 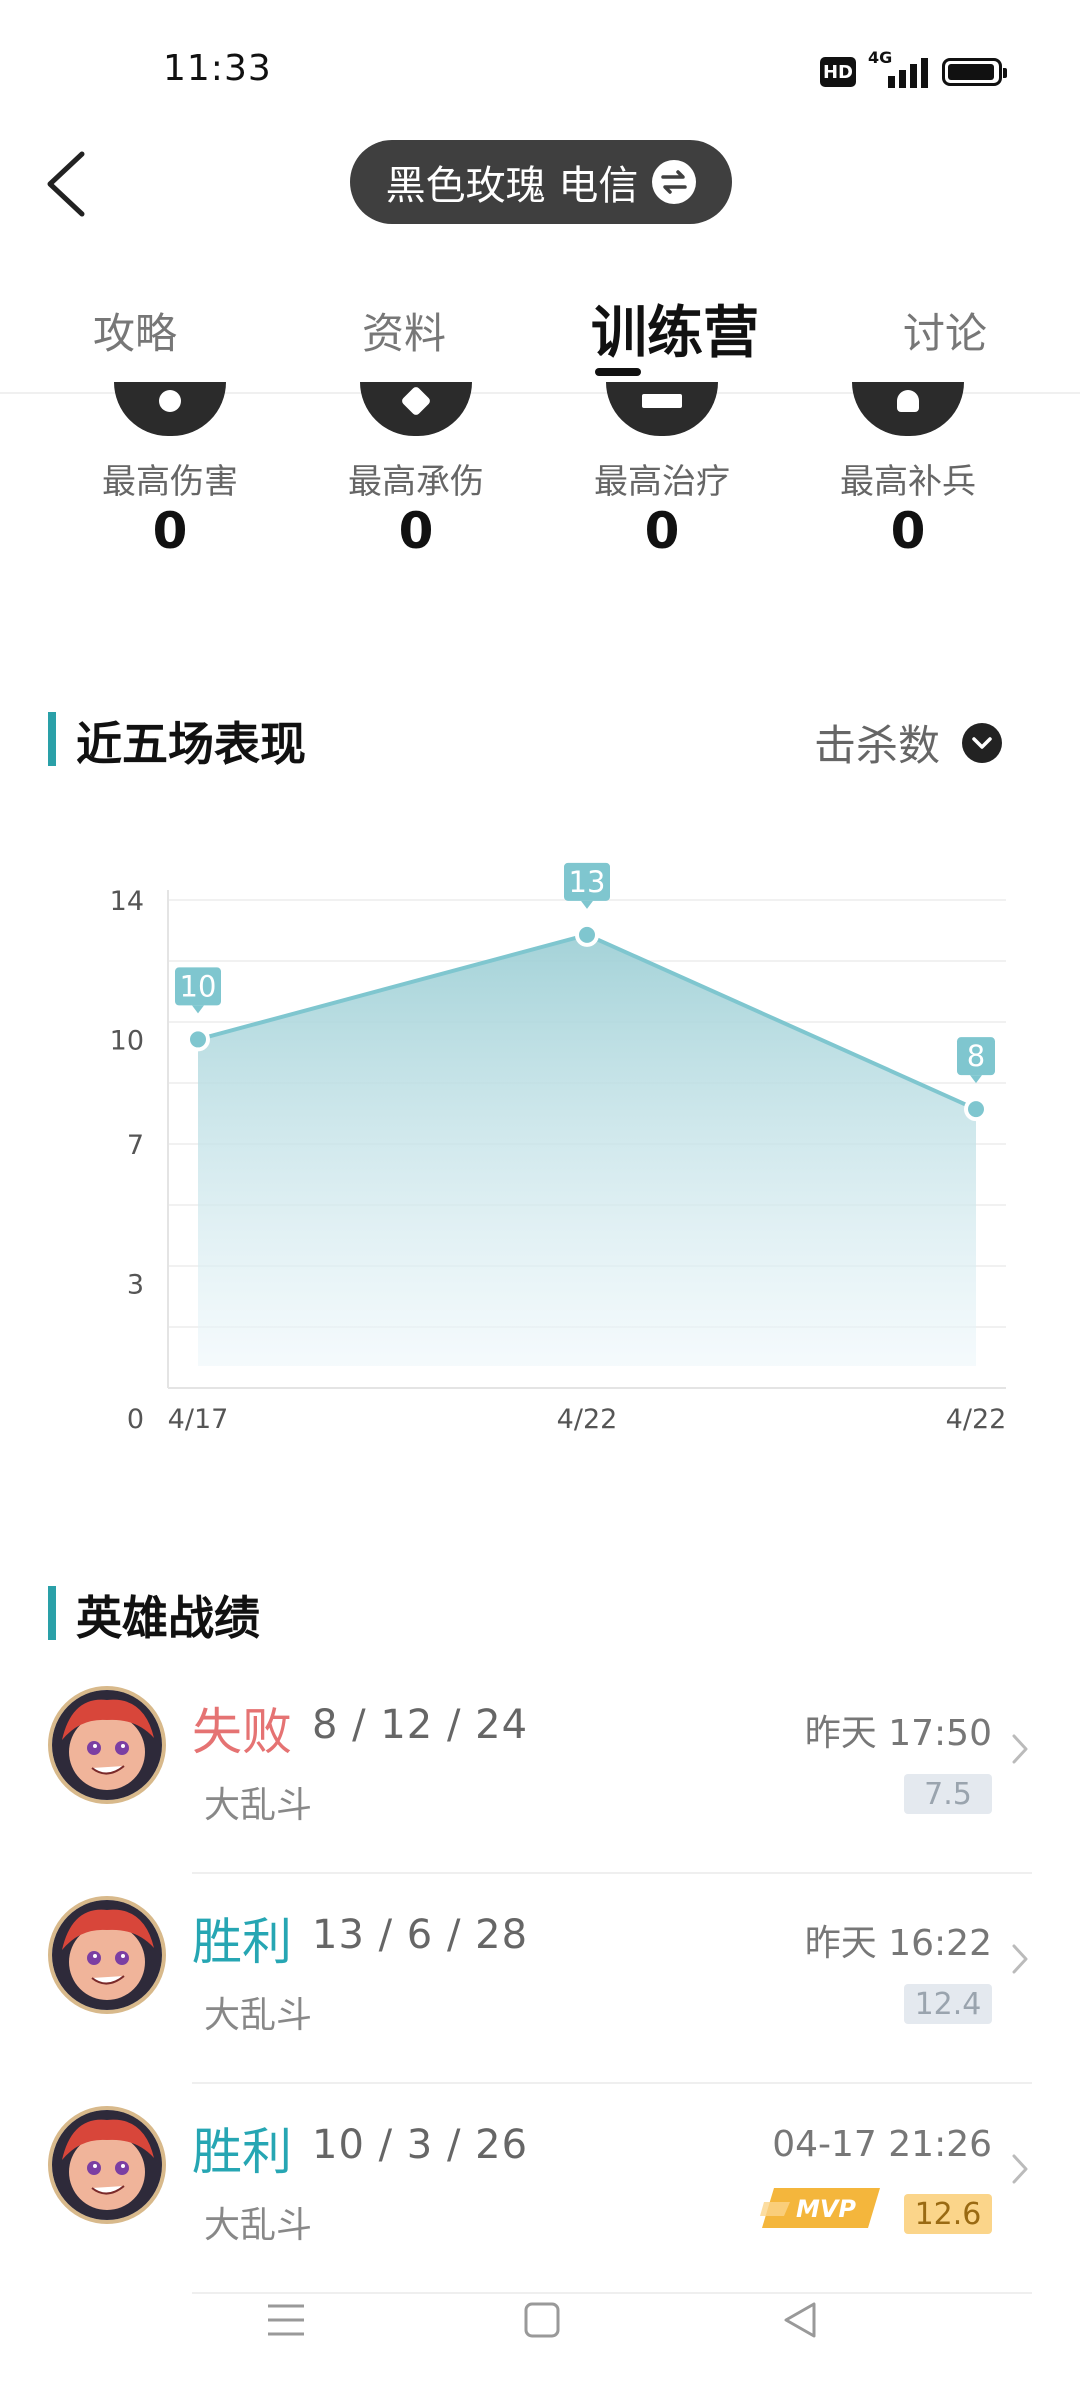 I want to click on swap-icon, so click(x=674, y=182).